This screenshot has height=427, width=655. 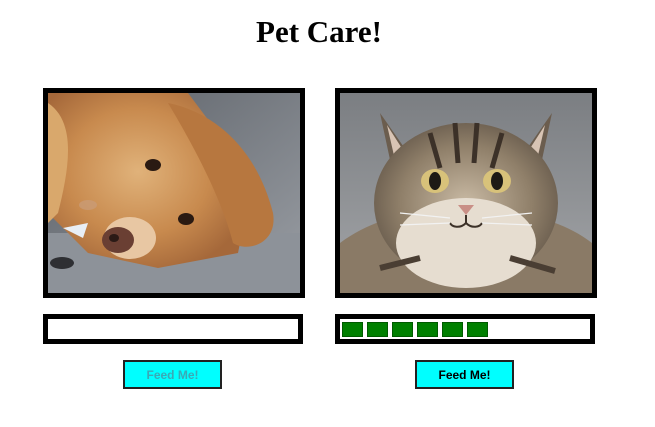 What do you see at coordinates (319, 31) in the screenshot?
I see `page-title: Pet Care!` at bounding box center [319, 31].